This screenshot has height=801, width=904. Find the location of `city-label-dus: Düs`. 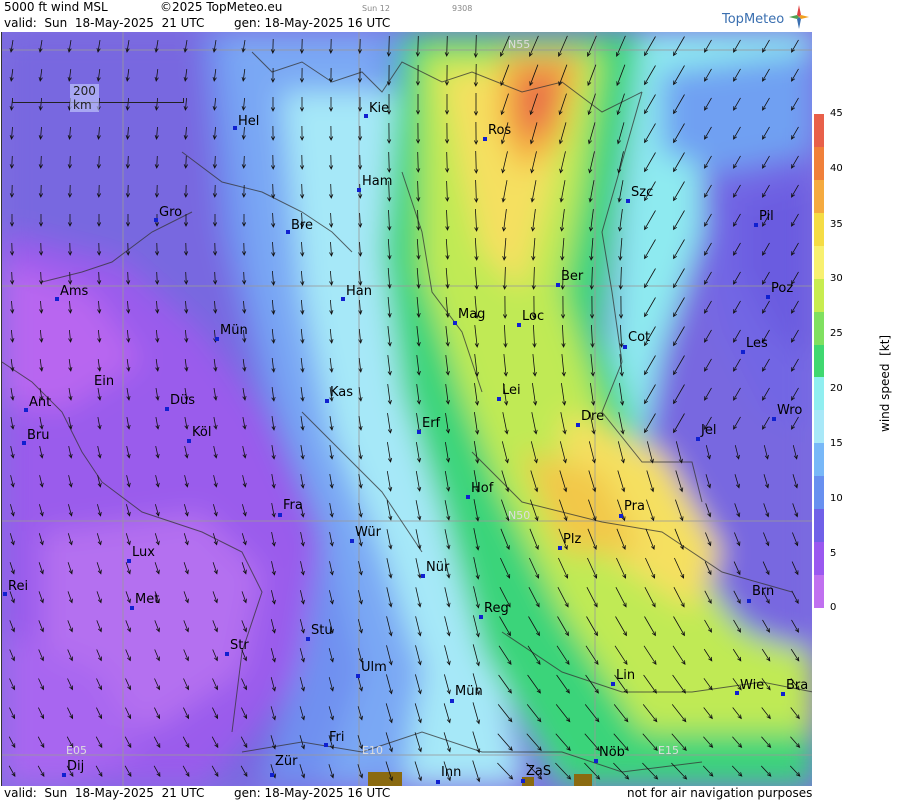

city-label-dus: Düs is located at coordinates (182, 400).